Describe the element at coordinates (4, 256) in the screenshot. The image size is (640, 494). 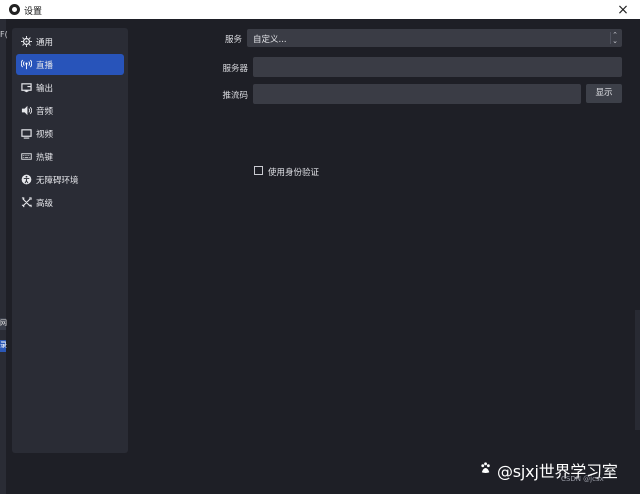
I see `background-left-edge: F( 网 录` at that location.